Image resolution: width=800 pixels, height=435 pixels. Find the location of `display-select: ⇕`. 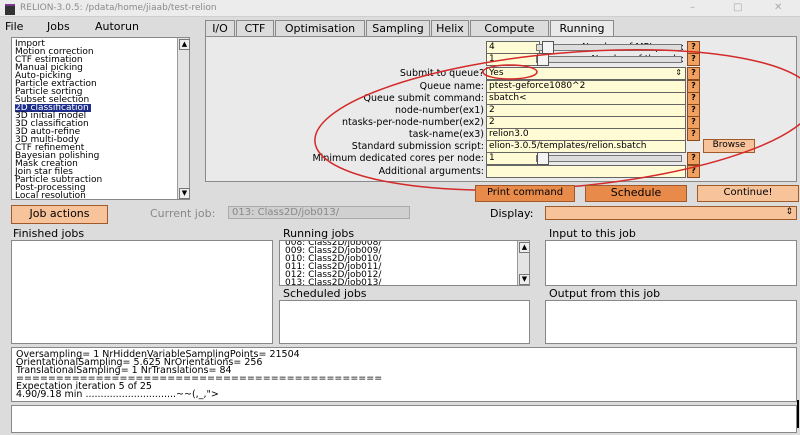

display-select: ⇕ is located at coordinates (671, 213).